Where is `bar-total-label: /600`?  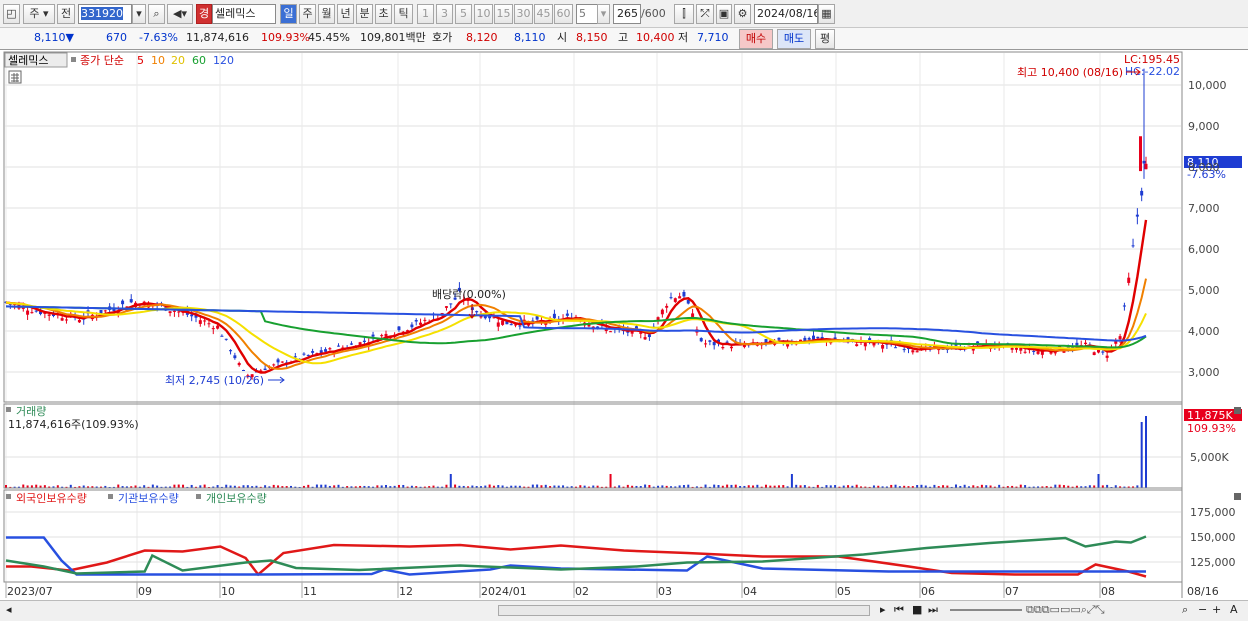 bar-total-label: /600 is located at coordinates (653, 13).